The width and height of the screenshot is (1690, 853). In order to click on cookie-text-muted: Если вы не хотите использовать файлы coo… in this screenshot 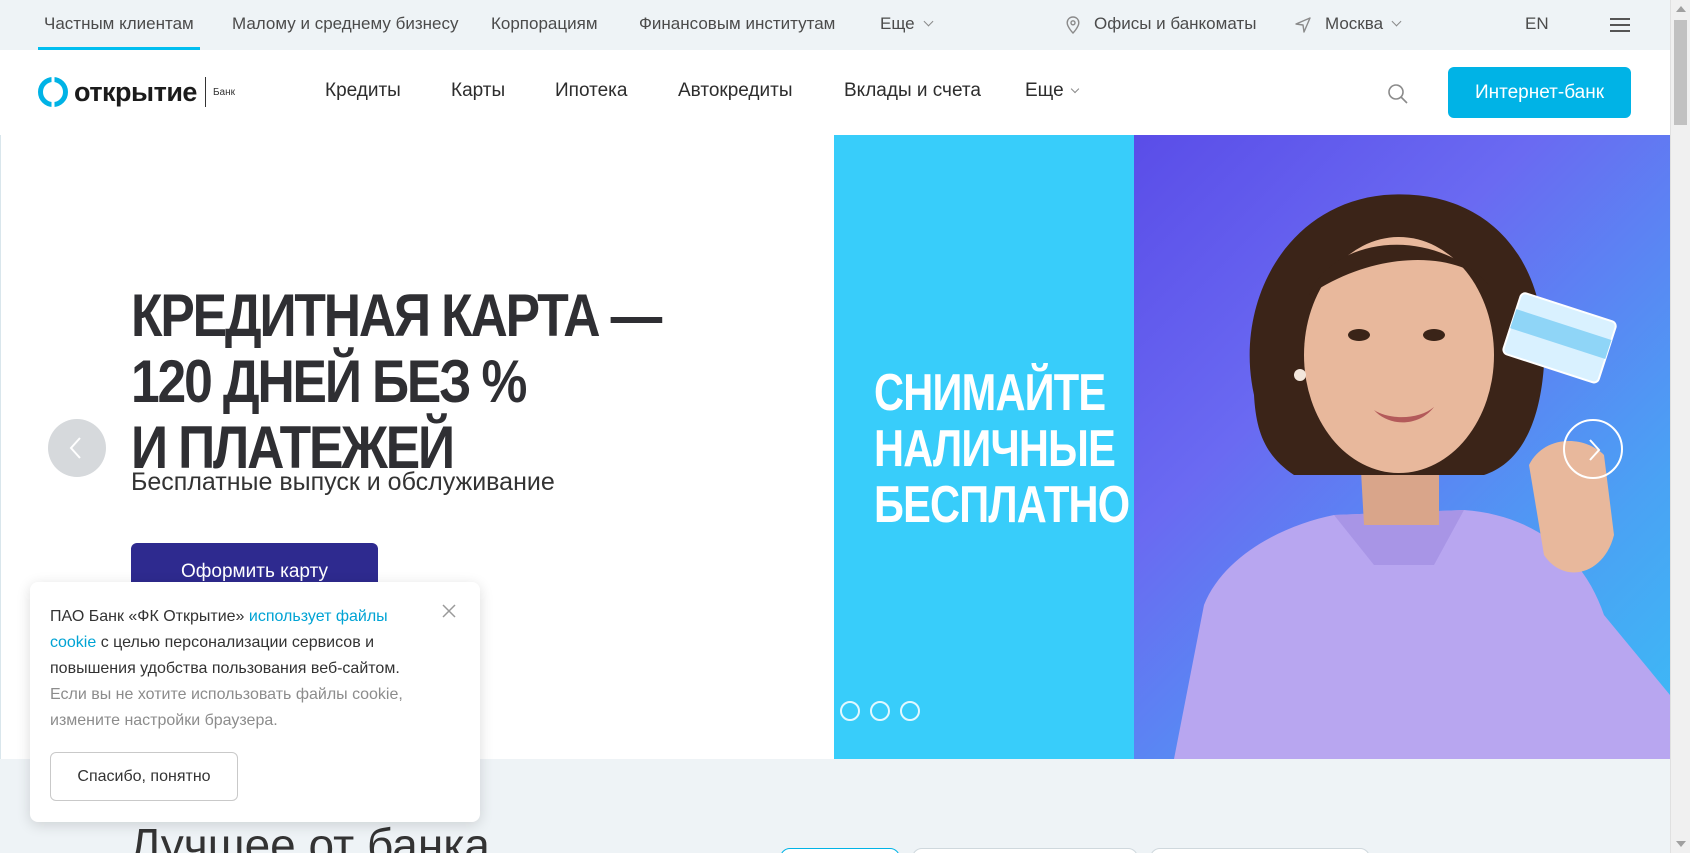, I will do `click(226, 707)`.